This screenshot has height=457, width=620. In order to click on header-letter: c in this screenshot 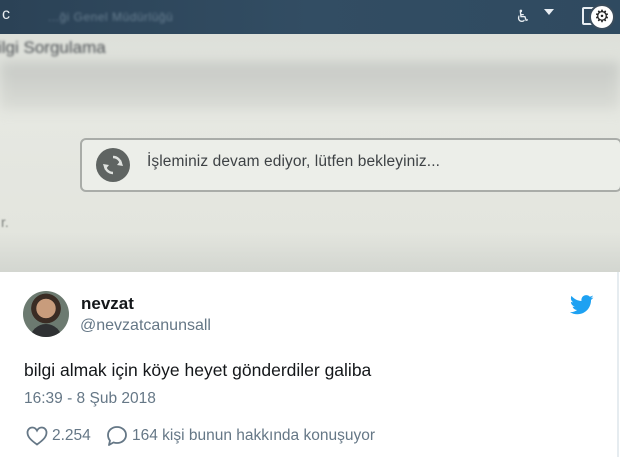, I will do `click(6, 14)`.